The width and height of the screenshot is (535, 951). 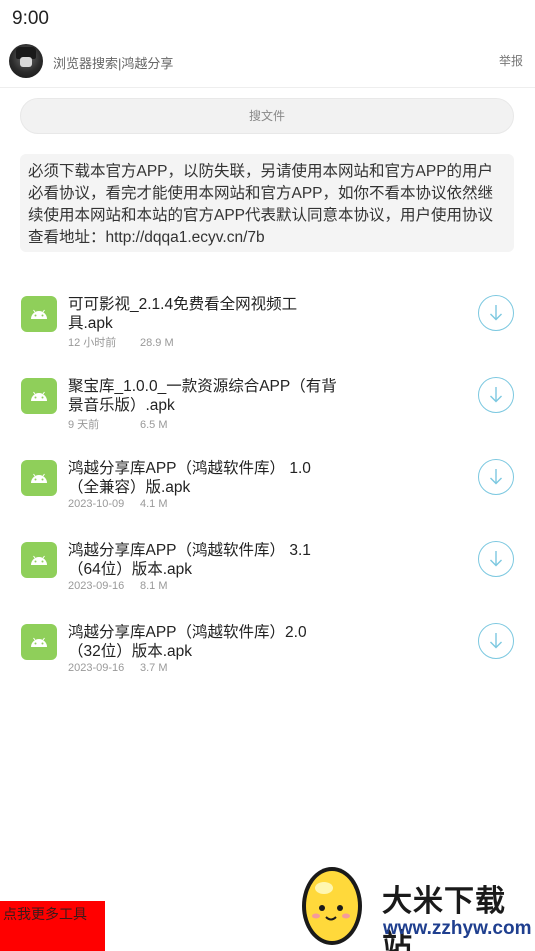 What do you see at coordinates (154, 586) in the screenshot?
I see `file-size: 8.1 M` at bounding box center [154, 586].